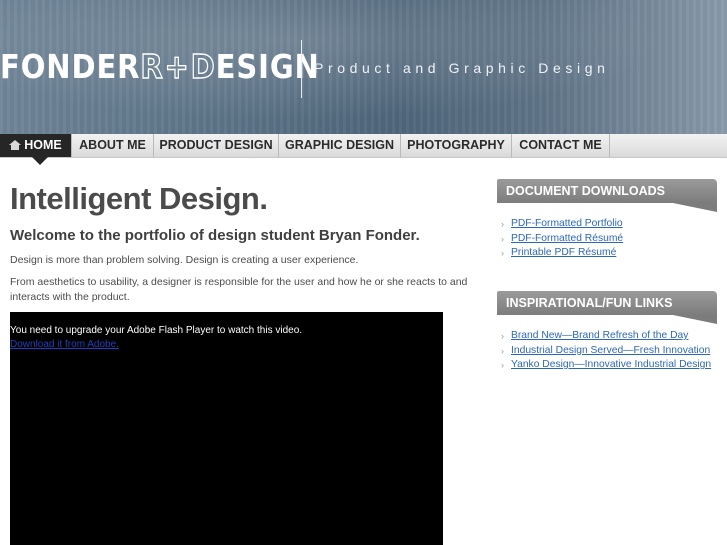  What do you see at coordinates (586, 191) in the screenshot?
I see `document-downloads-title: DOCUMENT DOWNLOADS` at bounding box center [586, 191].